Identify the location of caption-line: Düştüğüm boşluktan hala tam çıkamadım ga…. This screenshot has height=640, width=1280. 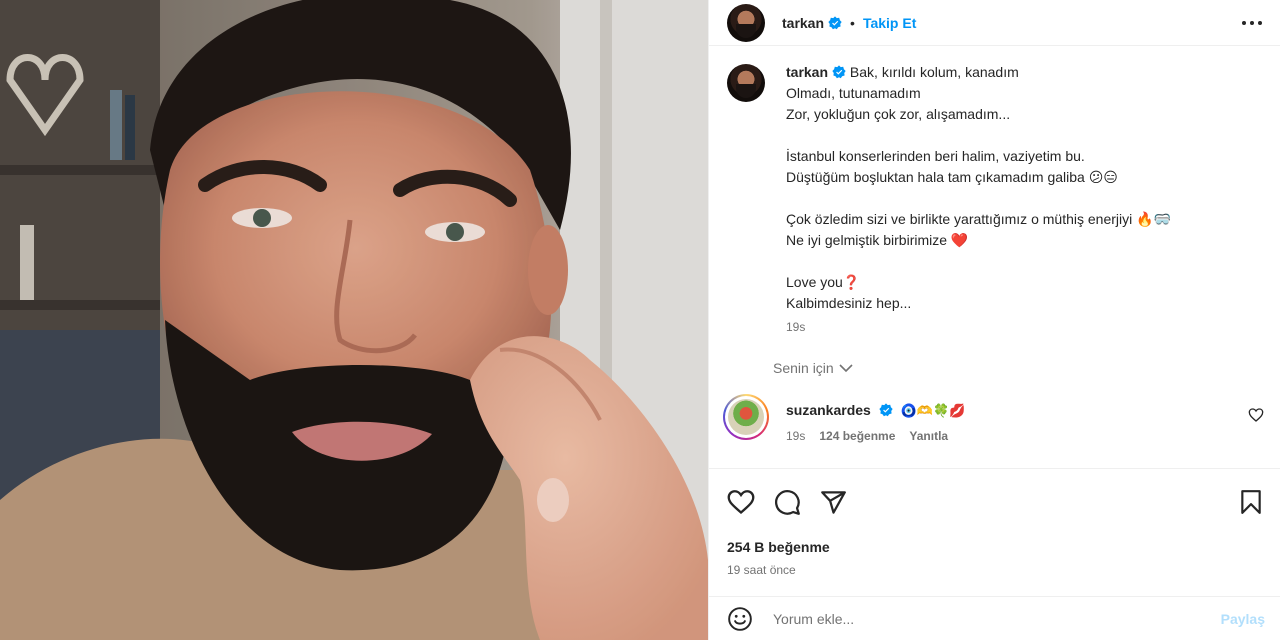
(952, 177).